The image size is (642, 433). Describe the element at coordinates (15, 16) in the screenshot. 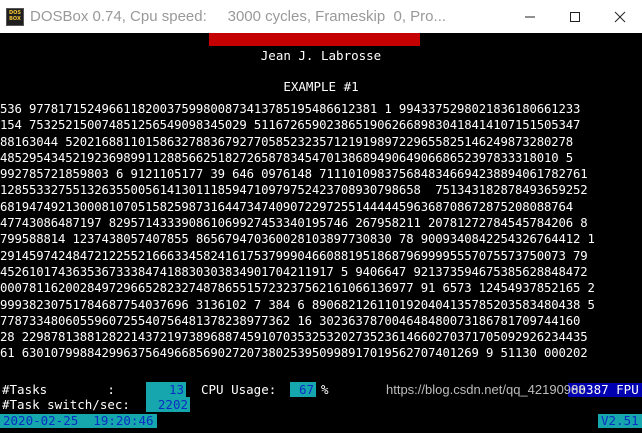

I see `dosbox-app-icon: DOS BOX` at that location.